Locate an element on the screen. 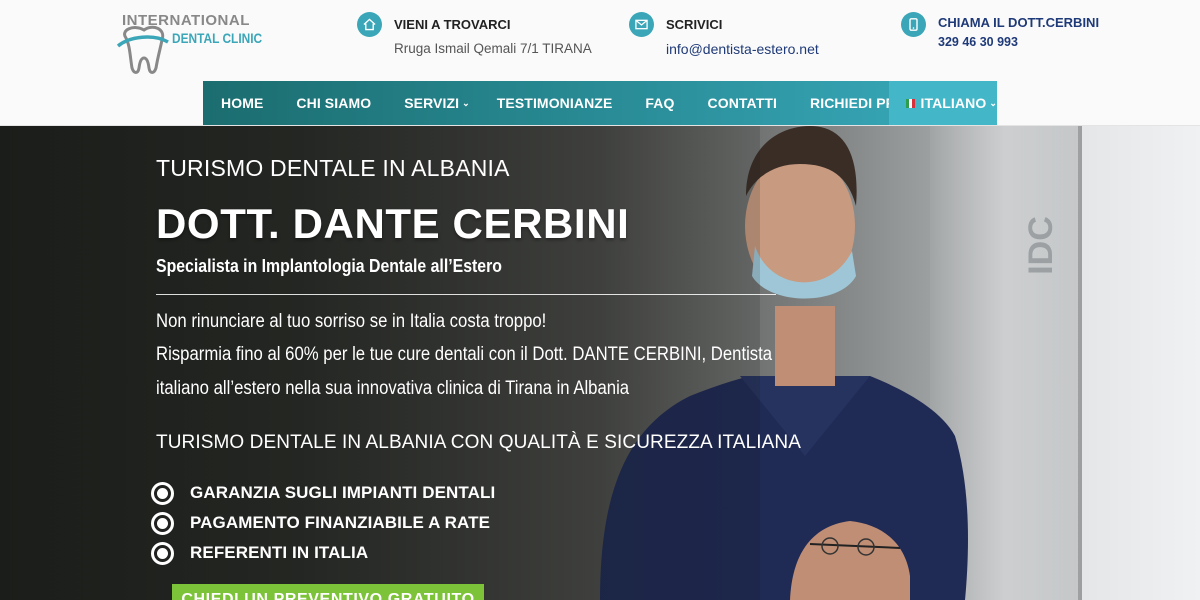  contact-phone-title: CHIAMA IL DOTT.CERBINI is located at coordinates (1019, 22).